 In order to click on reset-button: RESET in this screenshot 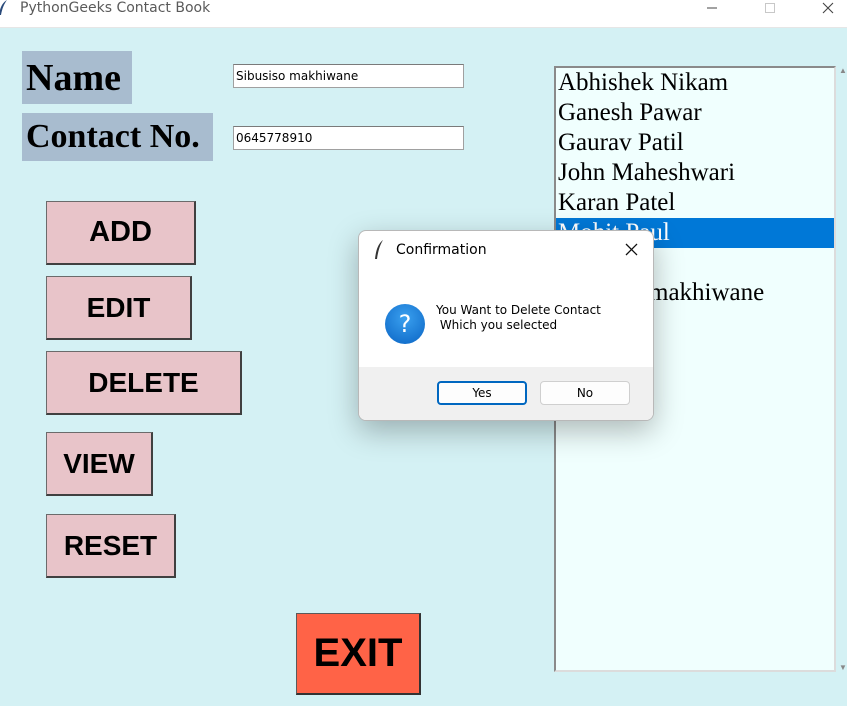, I will do `click(111, 546)`.